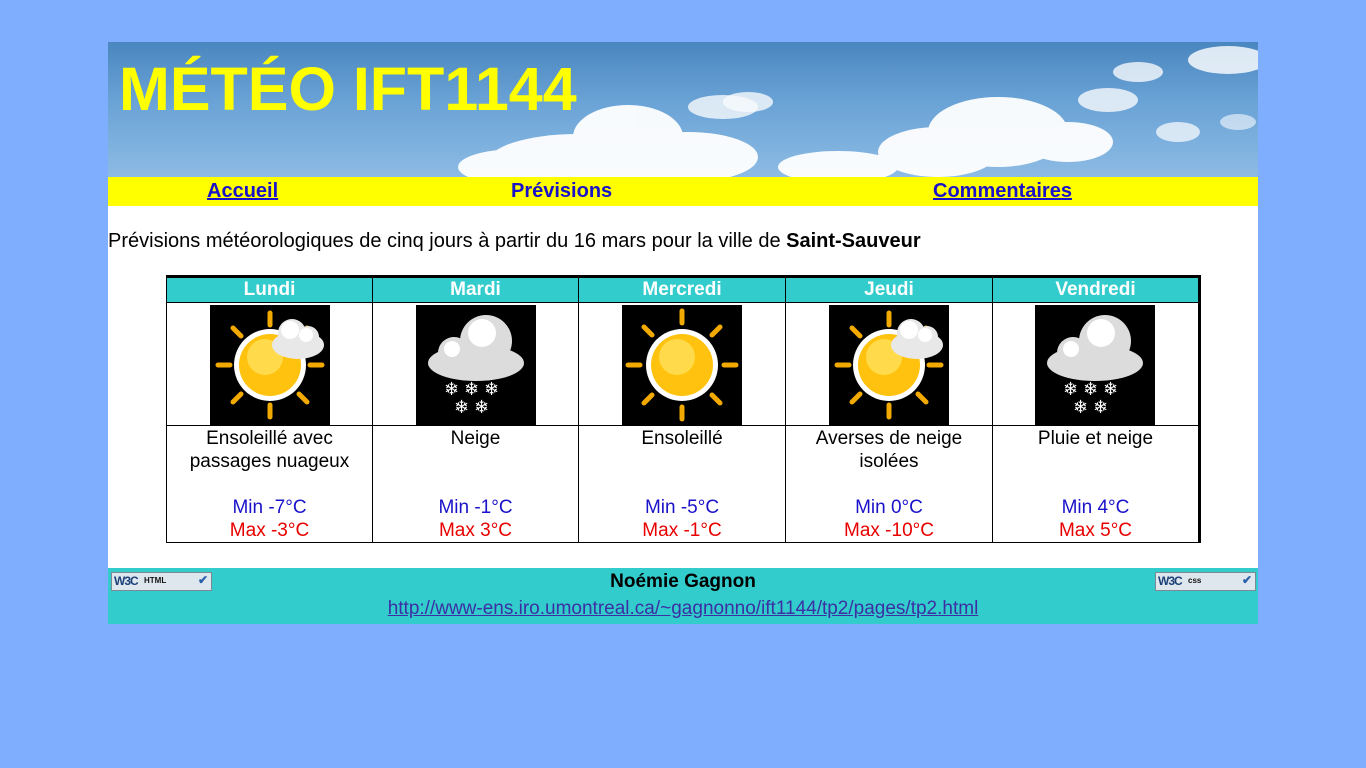 The image size is (1366, 768). I want to click on forecast-detail-cell: Neige Min -1°C Max 3°C, so click(475, 484).